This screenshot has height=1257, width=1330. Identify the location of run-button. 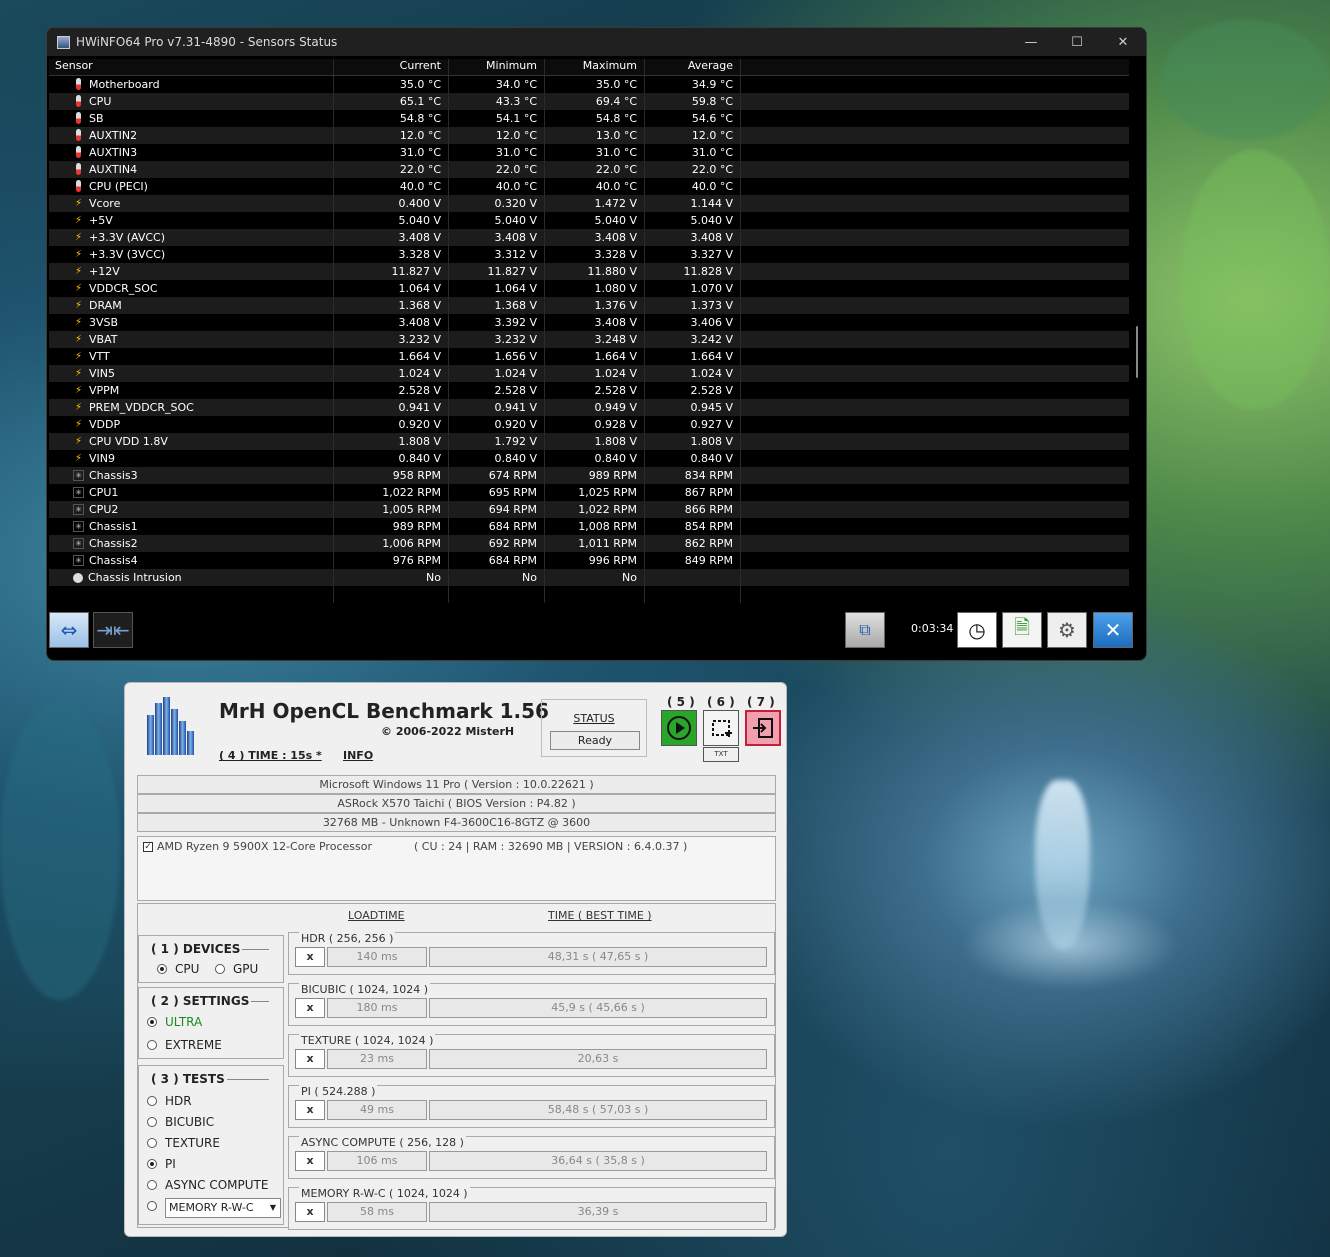
(679, 728).